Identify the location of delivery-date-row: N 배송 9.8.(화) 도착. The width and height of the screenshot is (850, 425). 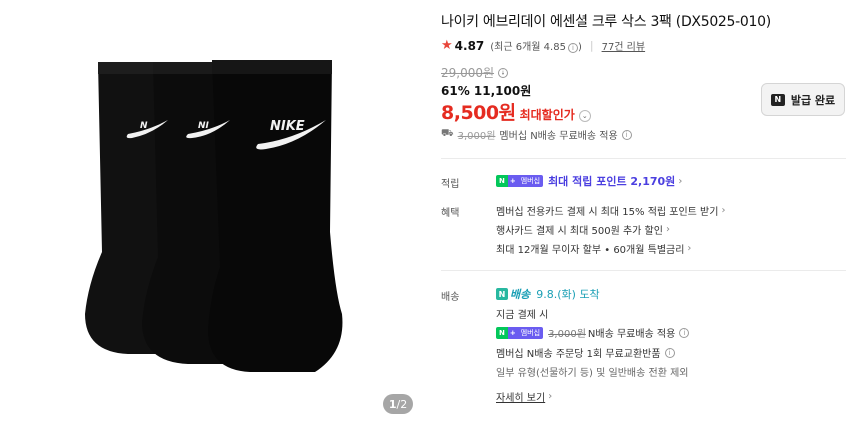
(548, 294).